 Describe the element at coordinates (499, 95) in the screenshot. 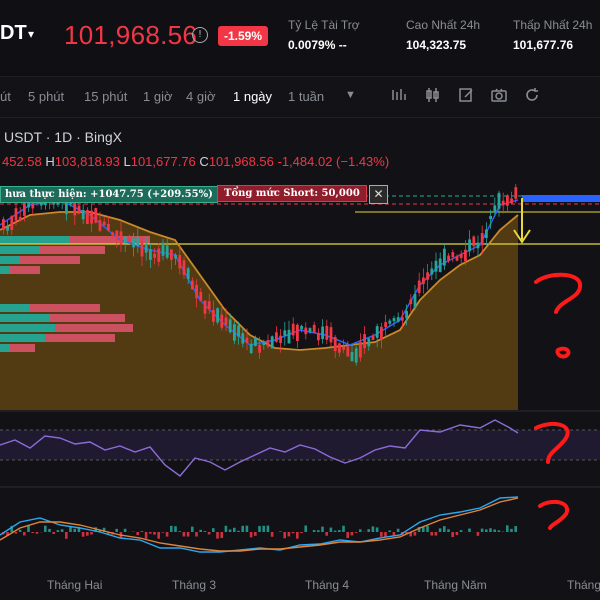

I see `camera-icon` at that location.